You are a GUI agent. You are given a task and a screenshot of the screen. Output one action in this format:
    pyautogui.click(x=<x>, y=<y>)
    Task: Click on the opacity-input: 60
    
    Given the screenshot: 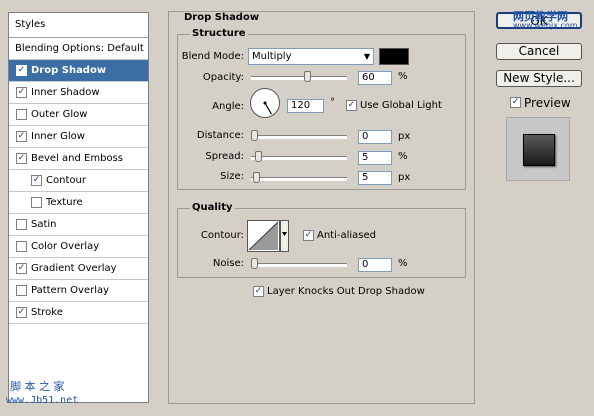 What is the action you would take?
    pyautogui.click(x=375, y=78)
    